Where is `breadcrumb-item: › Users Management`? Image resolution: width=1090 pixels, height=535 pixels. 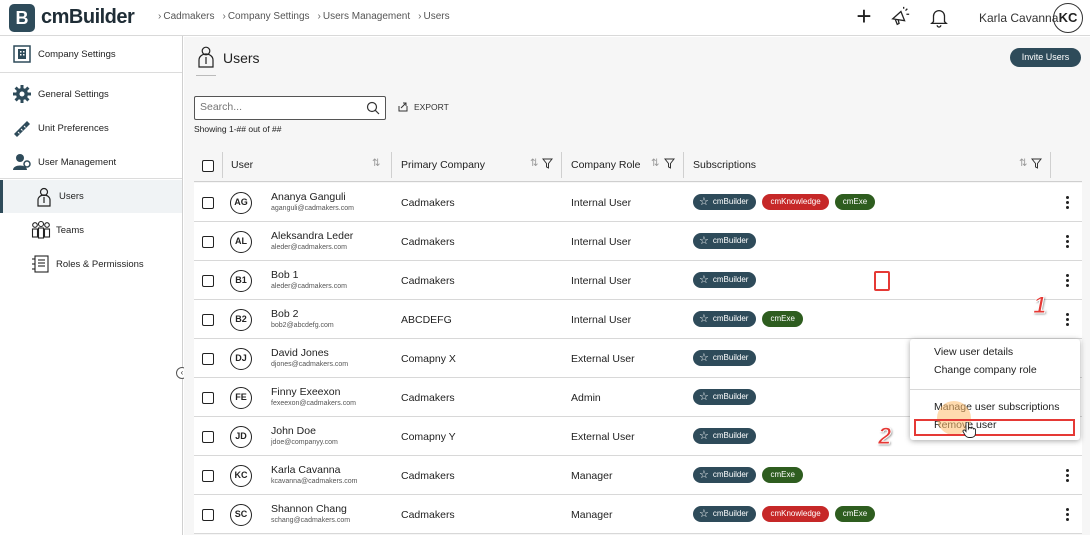 breadcrumb-item: › Users Management is located at coordinates (364, 16).